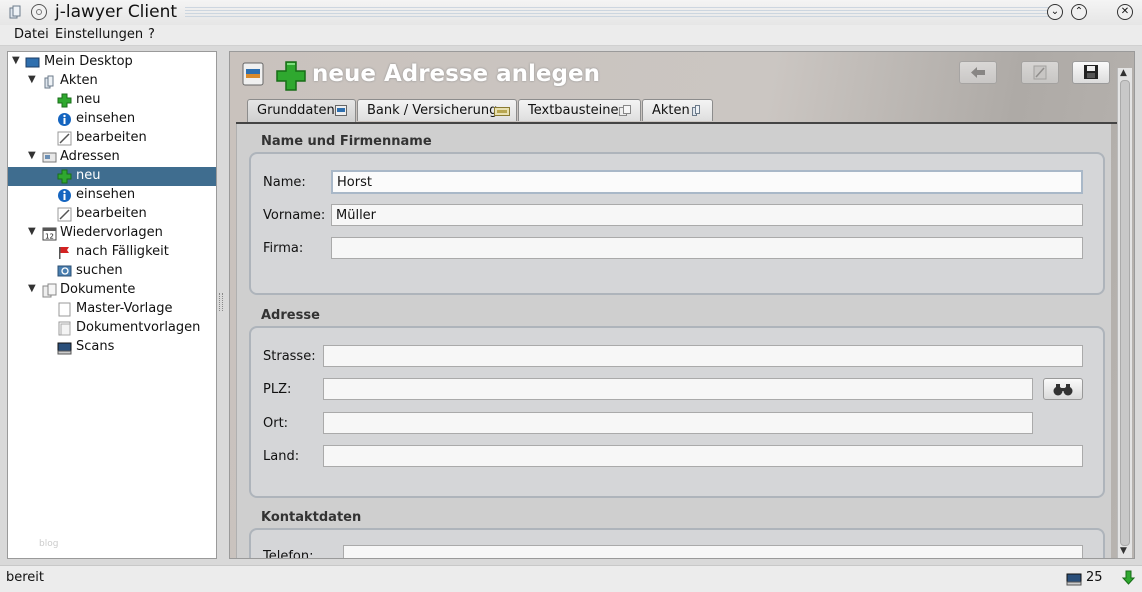  I want to click on tree-label: Wiedervorlagen, so click(111, 232).